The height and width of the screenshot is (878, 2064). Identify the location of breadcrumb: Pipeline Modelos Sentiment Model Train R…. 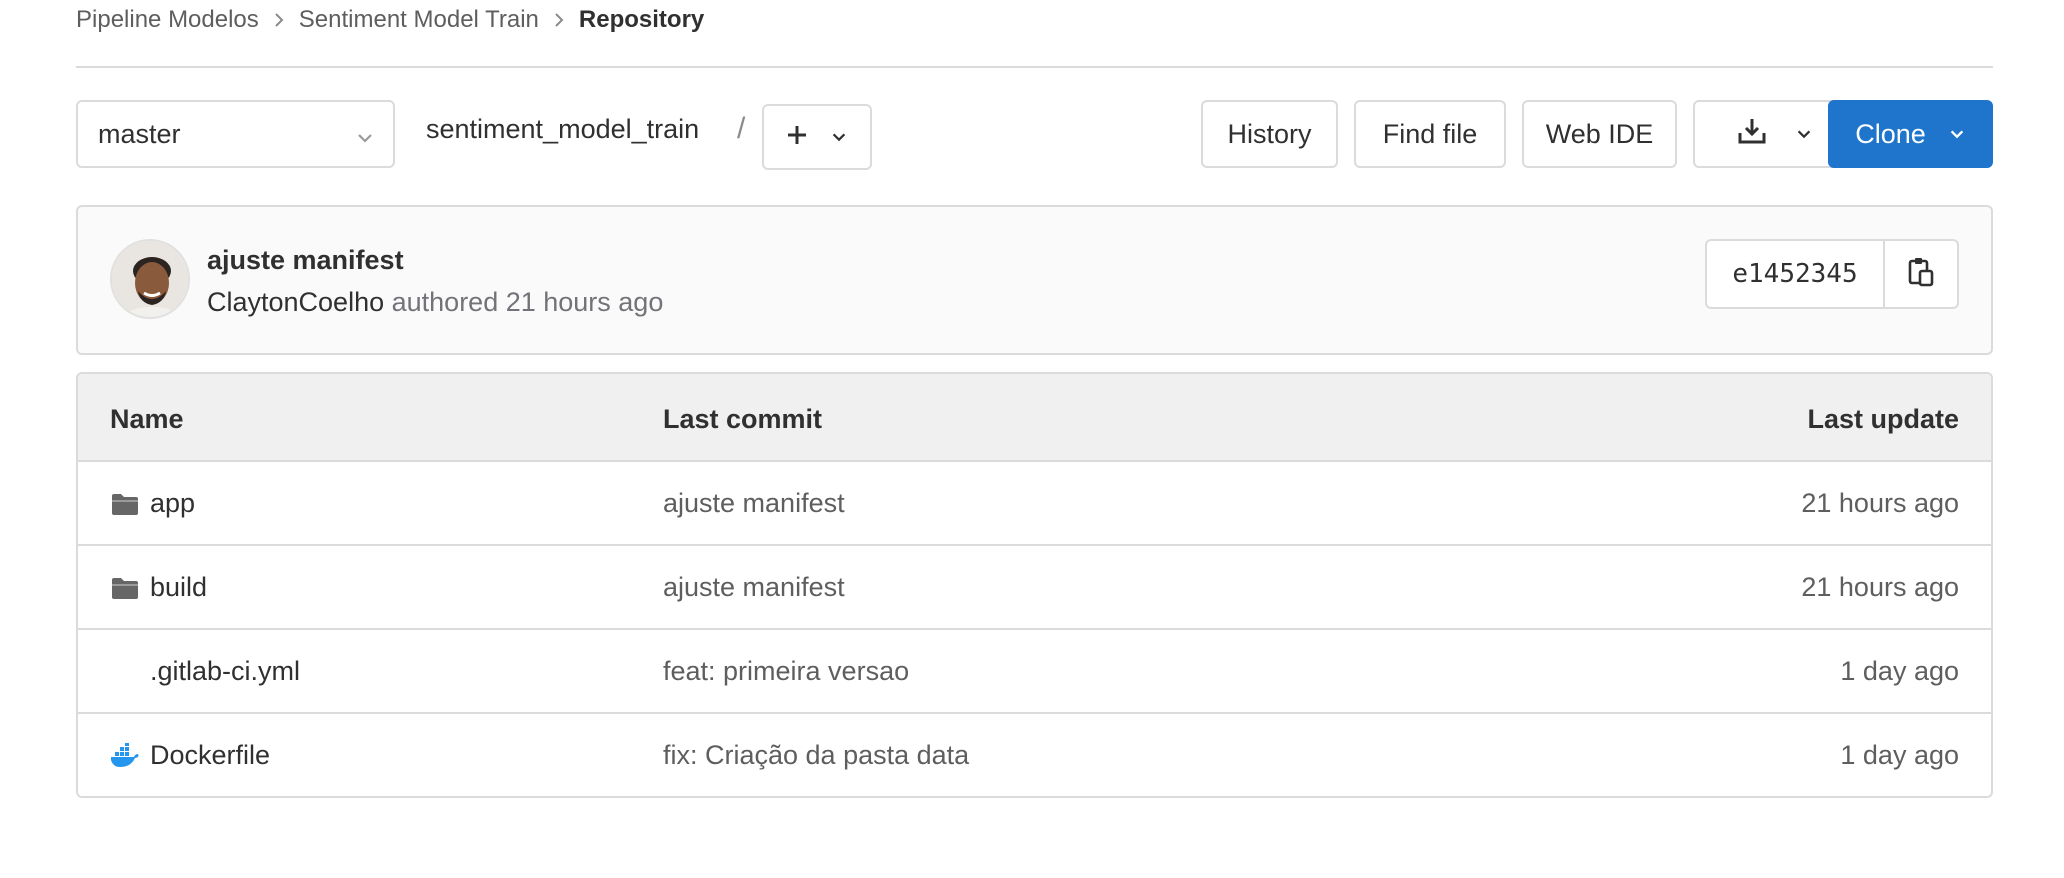
(390, 20).